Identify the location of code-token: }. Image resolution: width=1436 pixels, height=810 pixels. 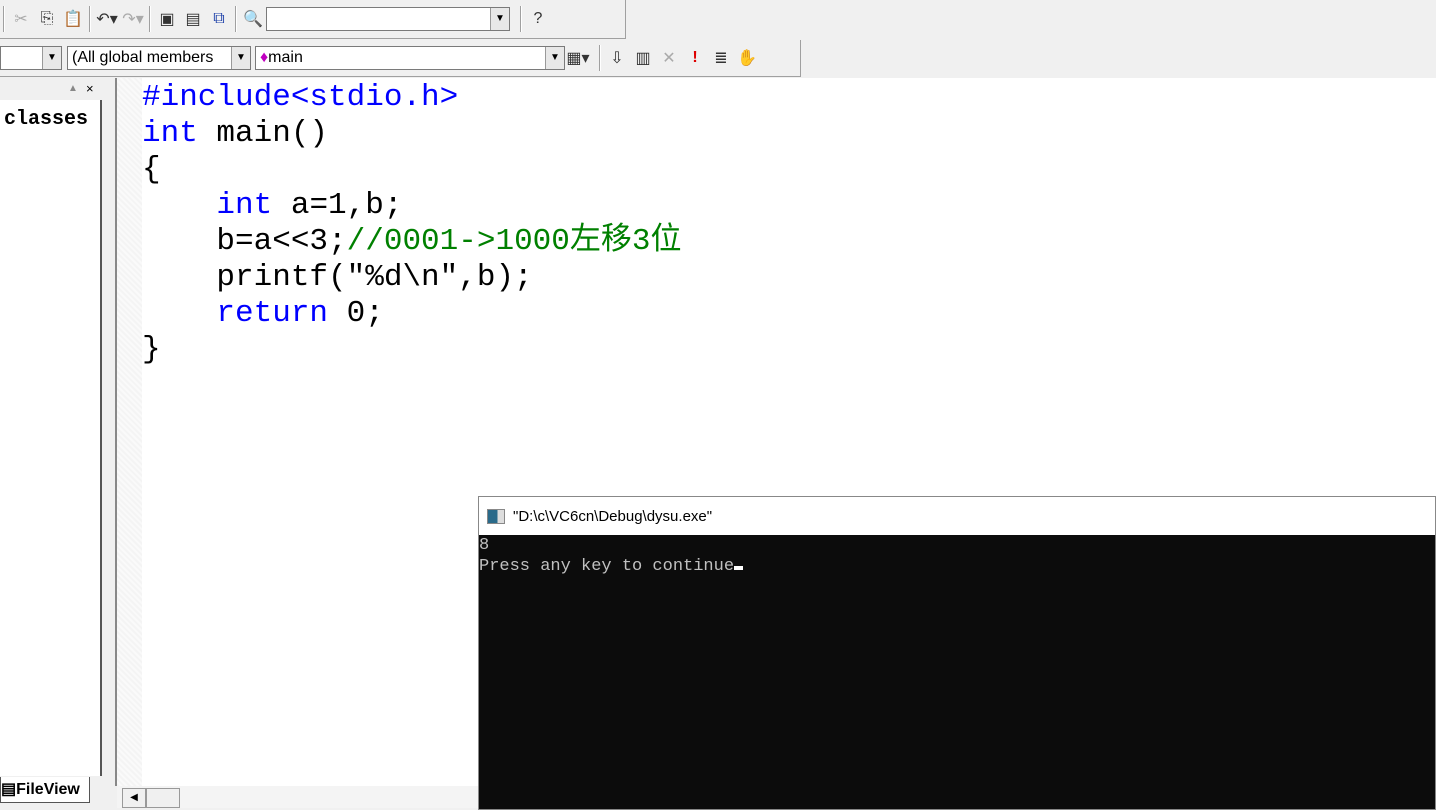
(151, 349).